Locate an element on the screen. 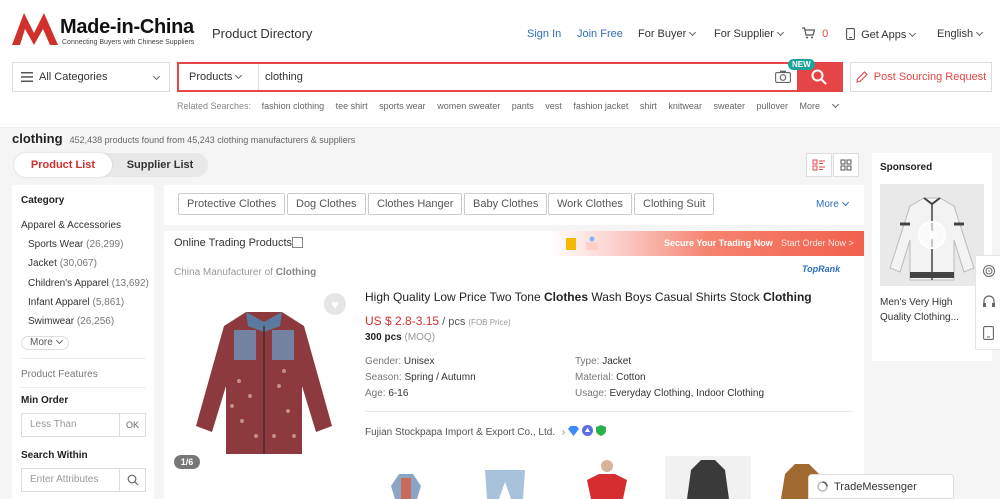 Image resolution: width=1000 pixels, height=499 pixels. play-video-icon is located at coordinates (932, 235).